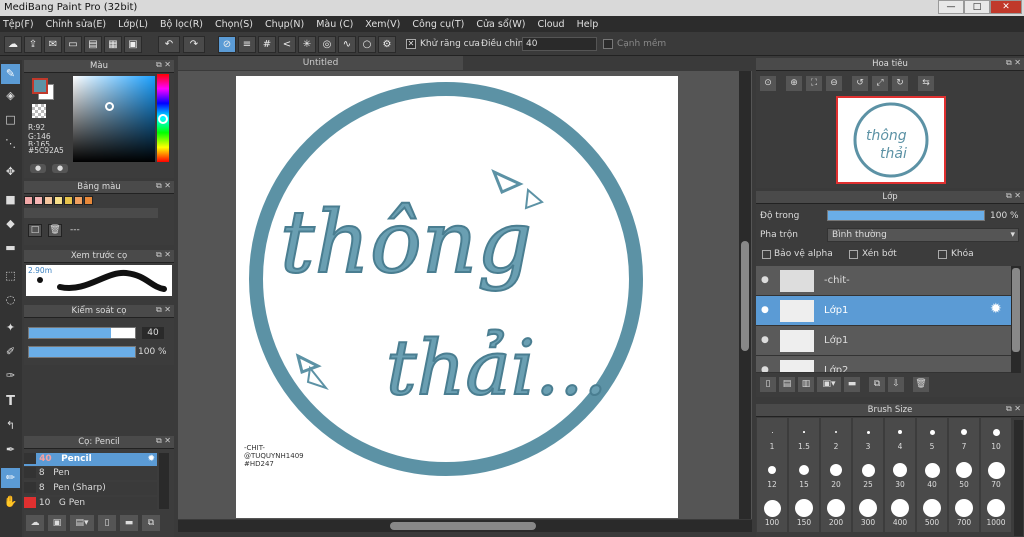 The image size is (1024, 537). Describe the element at coordinates (10, 120) in the screenshot. I see `rect-tool-icon: □` at that location.